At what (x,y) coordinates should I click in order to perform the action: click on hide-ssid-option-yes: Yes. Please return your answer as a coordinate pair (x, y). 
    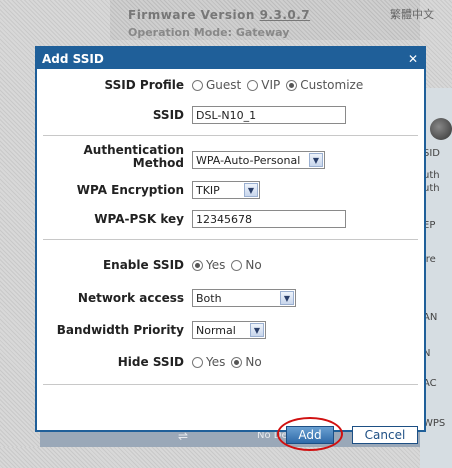
    Looking at the image, I should click on (208, 362).